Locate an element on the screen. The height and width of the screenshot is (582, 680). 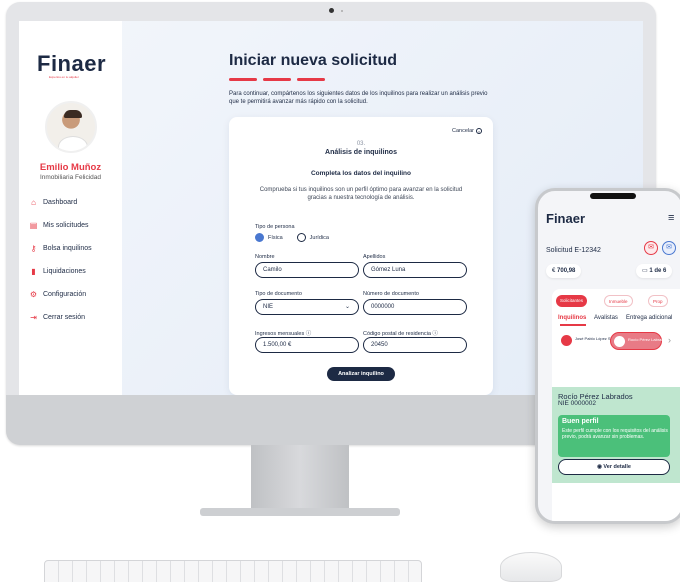
message-icon: ✉ is located at coordinates (651, 248).